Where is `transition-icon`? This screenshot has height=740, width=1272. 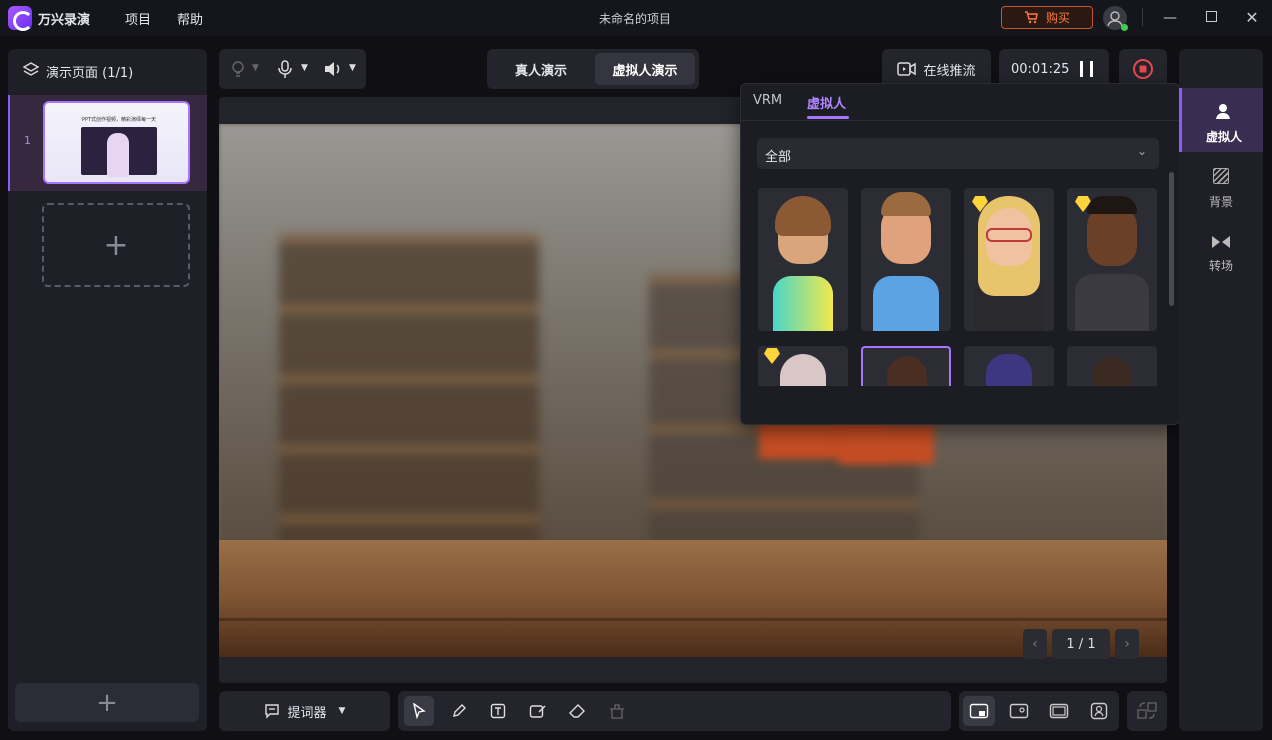 transition-icon is located at coordinates (1221, 243).